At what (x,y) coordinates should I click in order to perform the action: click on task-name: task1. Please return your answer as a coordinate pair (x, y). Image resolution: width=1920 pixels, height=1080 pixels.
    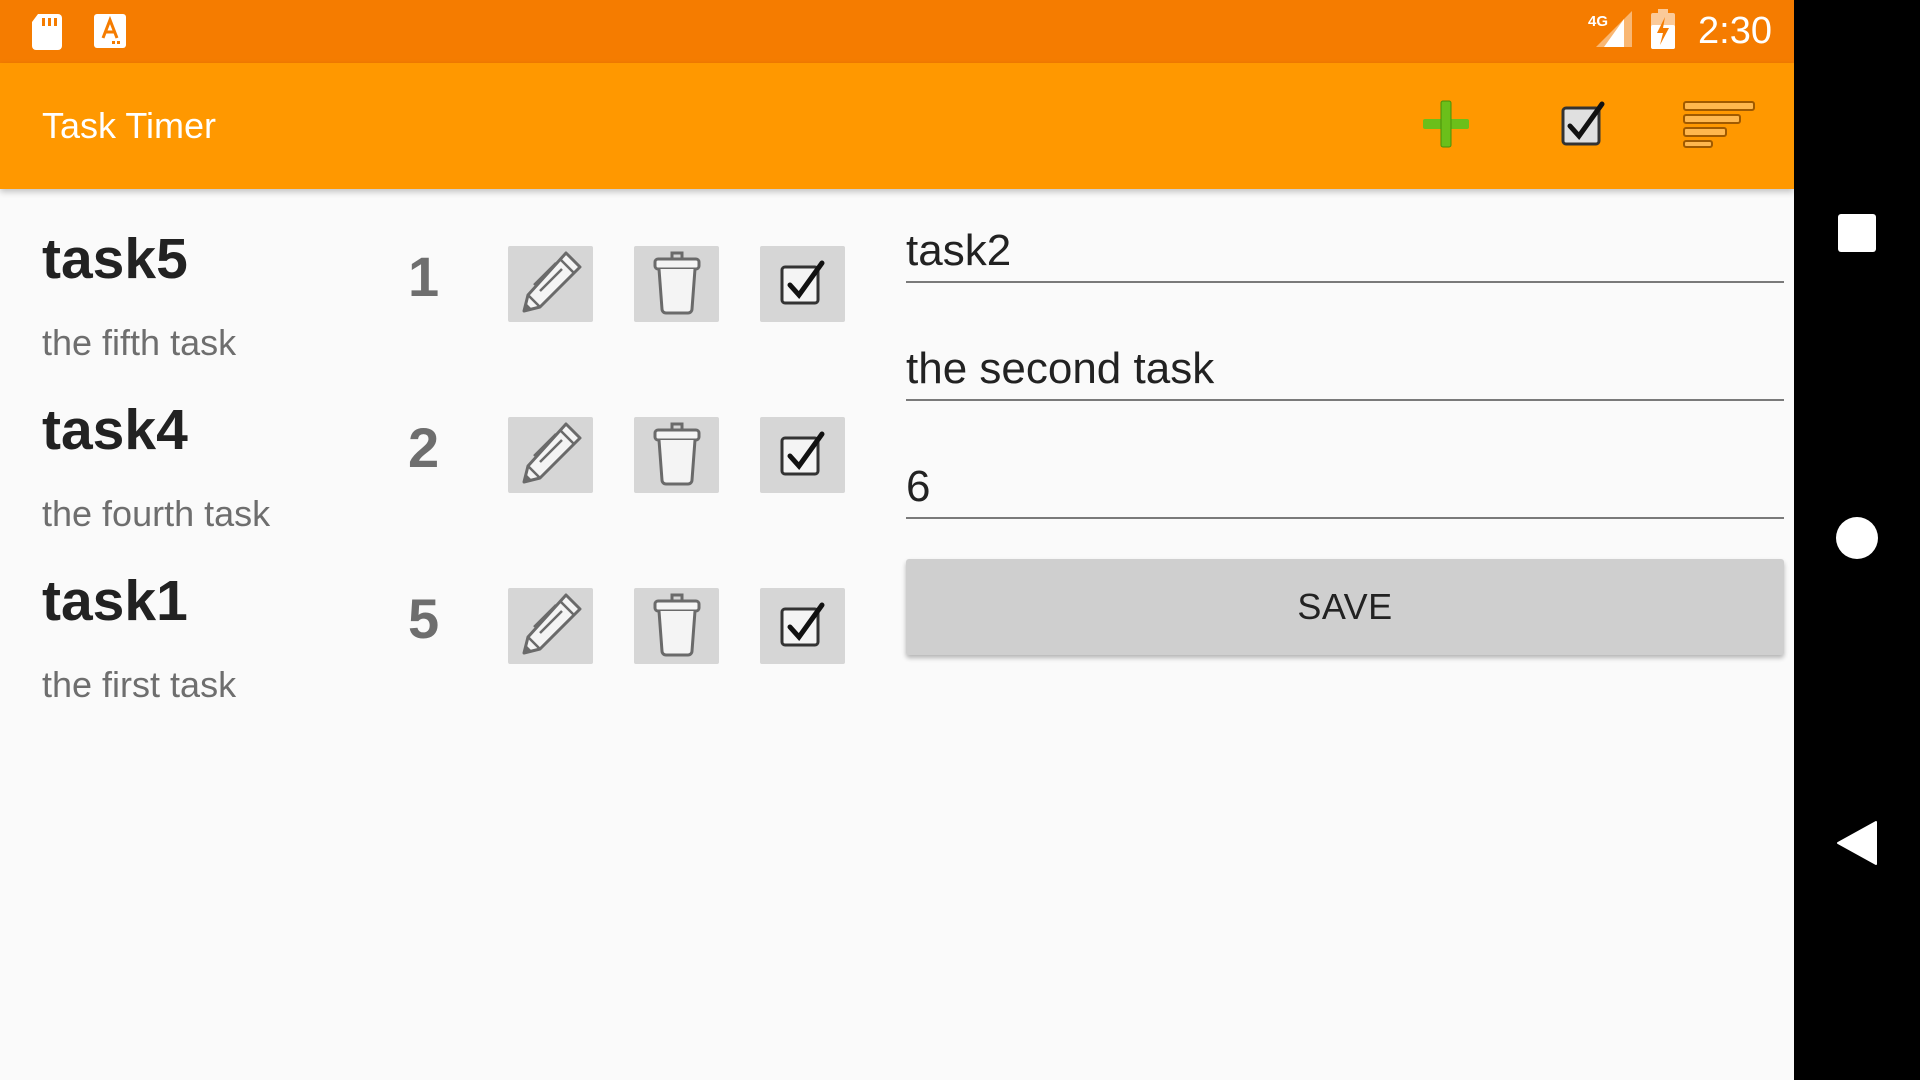
    Looking at the image, I should click on (115, 601).